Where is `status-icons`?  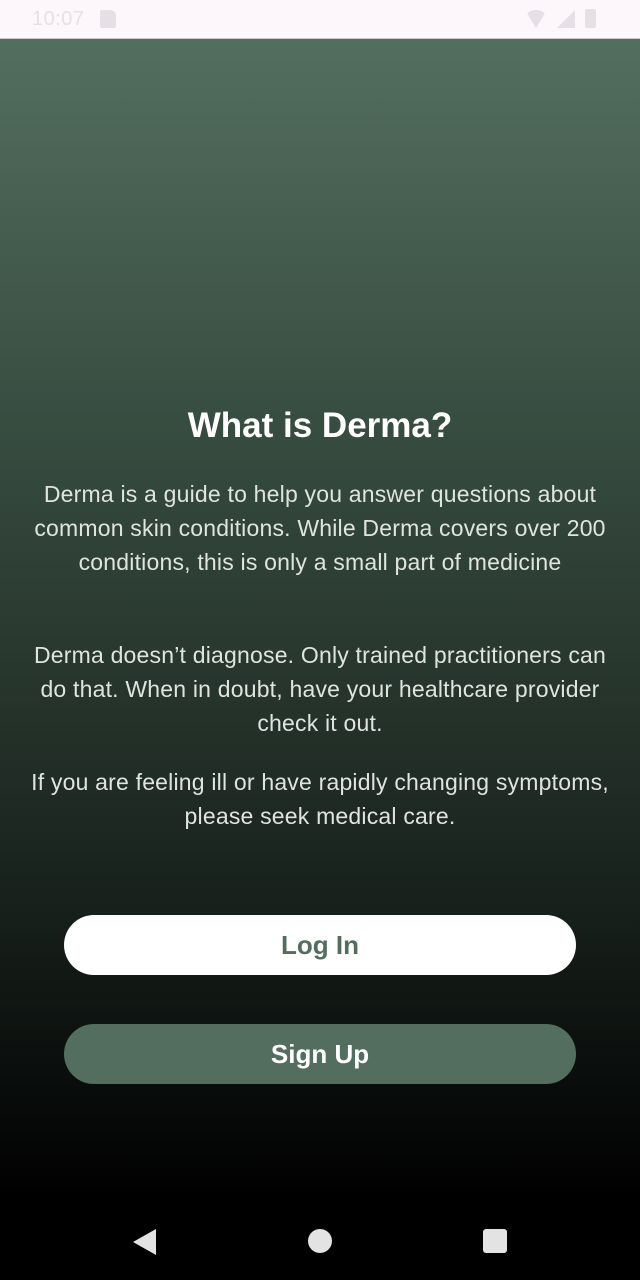 status-icons is located at coordinates (560, 18).